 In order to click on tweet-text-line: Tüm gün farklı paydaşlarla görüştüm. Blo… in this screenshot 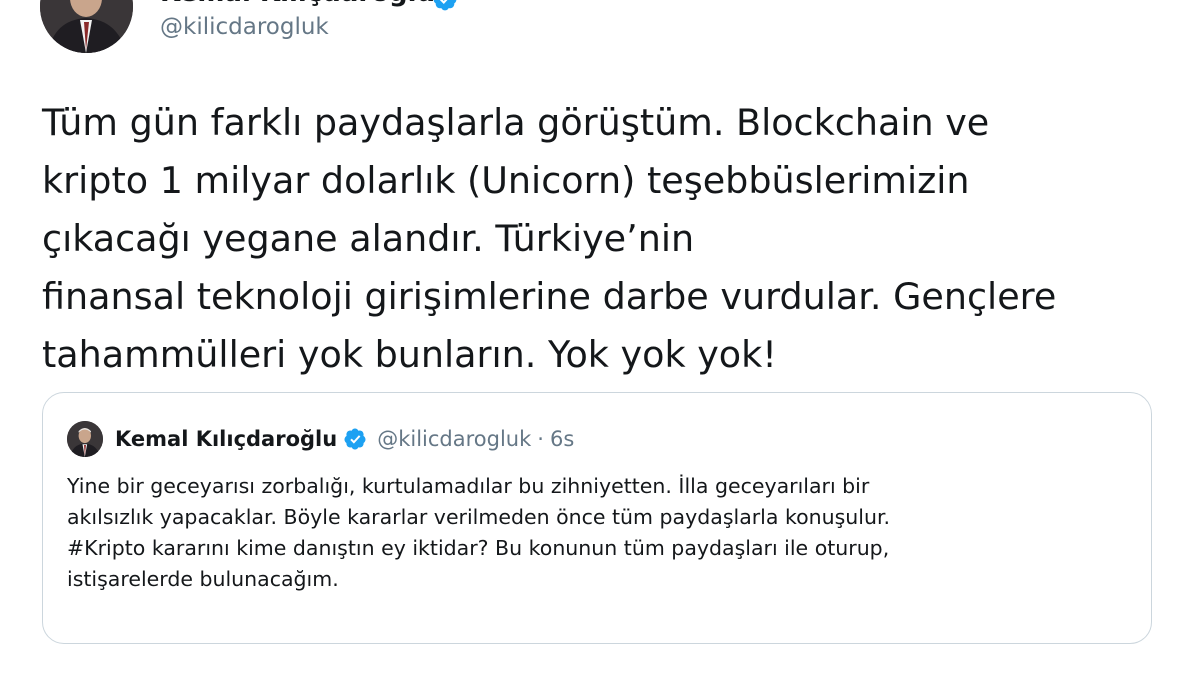, I will do `click(516, 122)`.